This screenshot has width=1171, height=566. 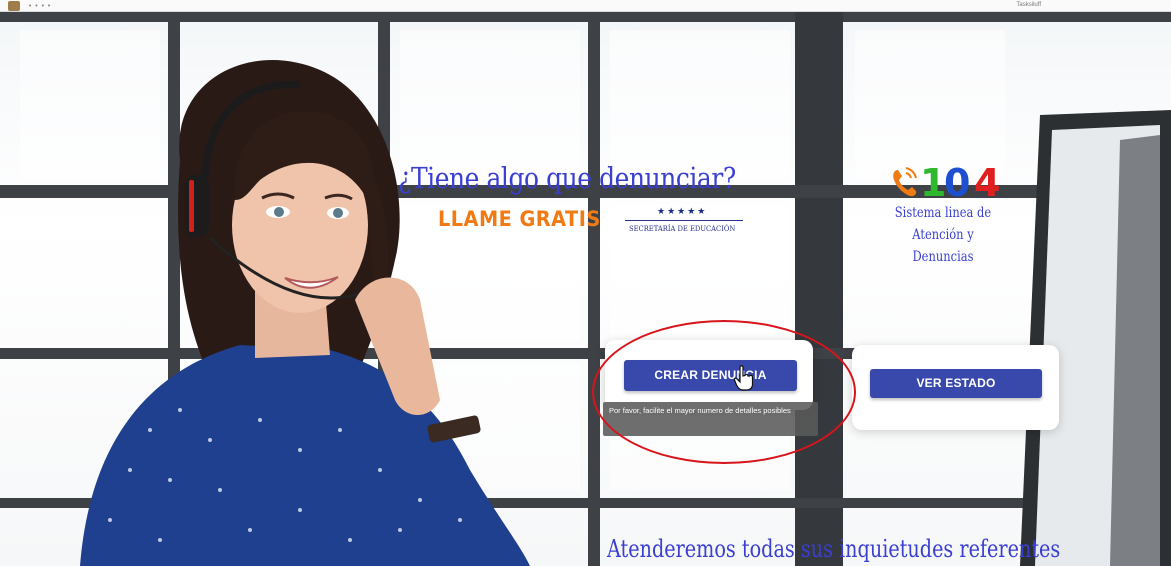 I want to click on hotline-logo: 1 0 4, so click(x=946, y=180).